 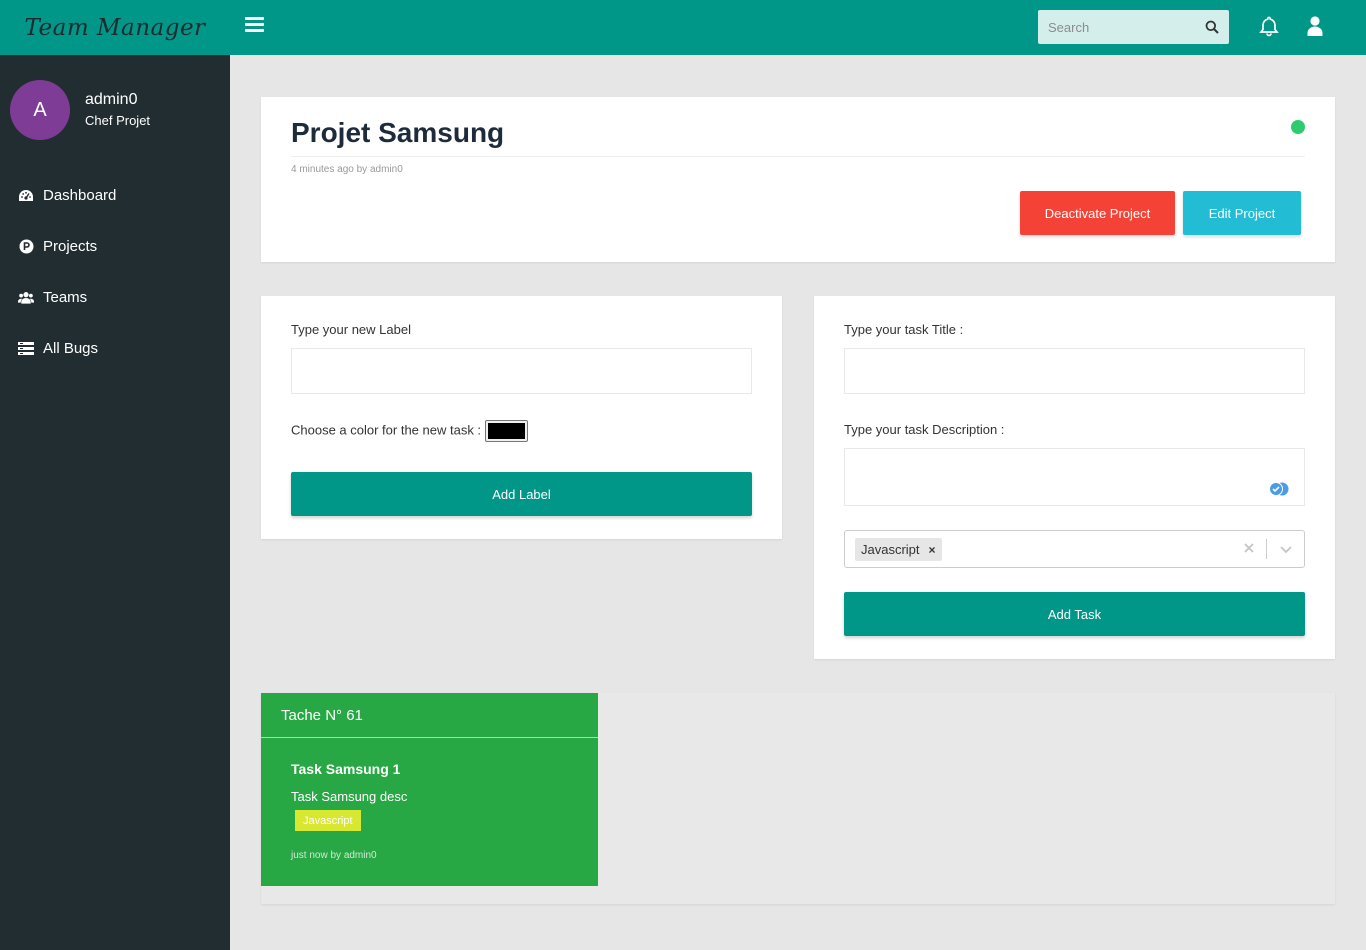 What do you see at coordinates (80, 195) in the screenshot?
I see `sidebar-item-label: Dashboard` at bounding box center [80, 195].